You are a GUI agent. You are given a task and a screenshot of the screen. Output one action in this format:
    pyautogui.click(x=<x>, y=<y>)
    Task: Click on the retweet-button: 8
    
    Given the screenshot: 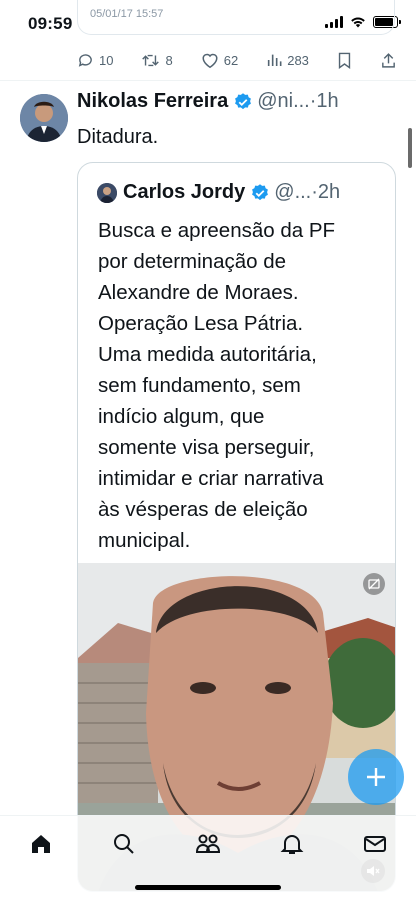 What is the action you would take?
    pyautogui.click(x=157, y=60)
    